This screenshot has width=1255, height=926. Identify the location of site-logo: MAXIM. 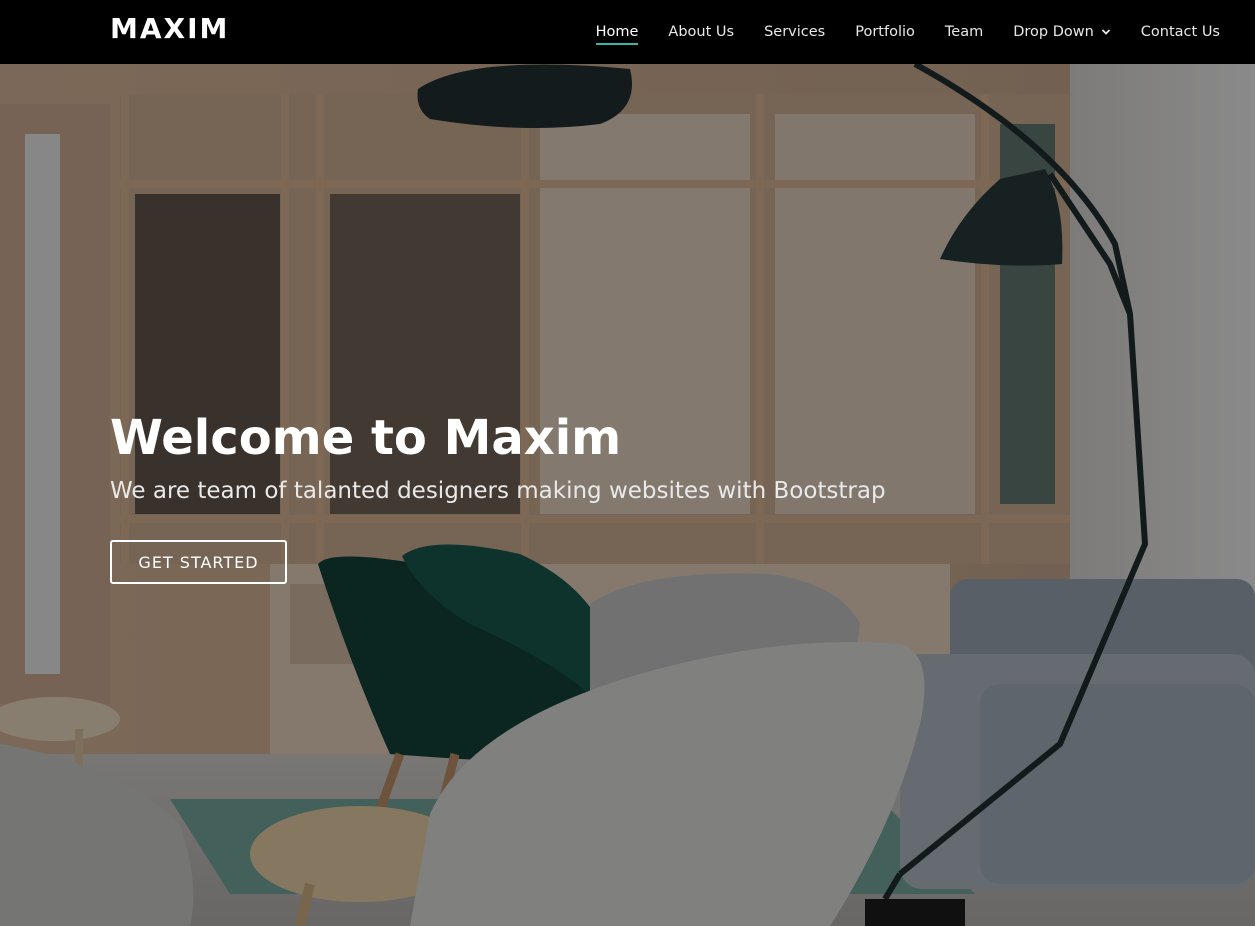
(169, 28).